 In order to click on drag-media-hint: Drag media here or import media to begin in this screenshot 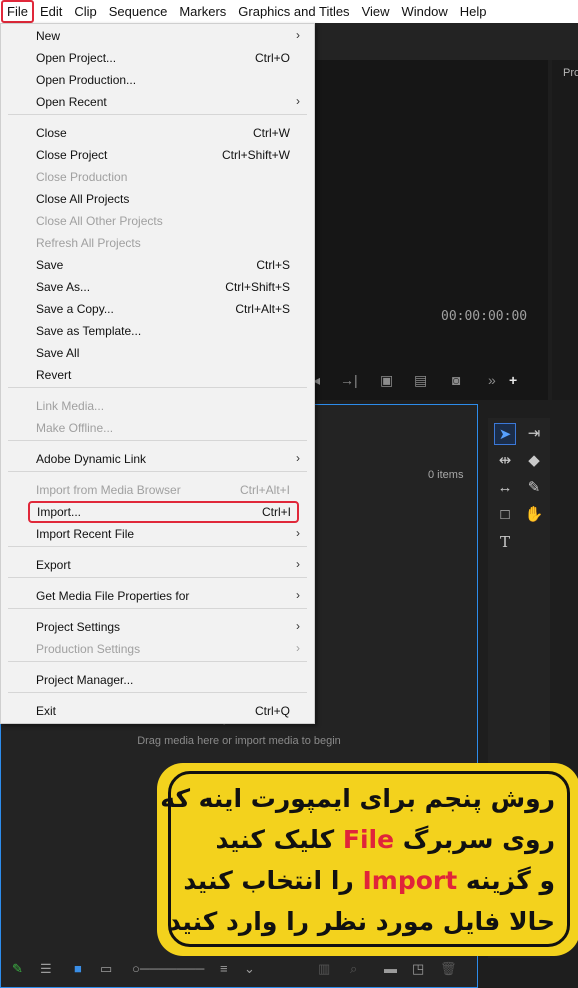, I will do `click(239, 741)`.